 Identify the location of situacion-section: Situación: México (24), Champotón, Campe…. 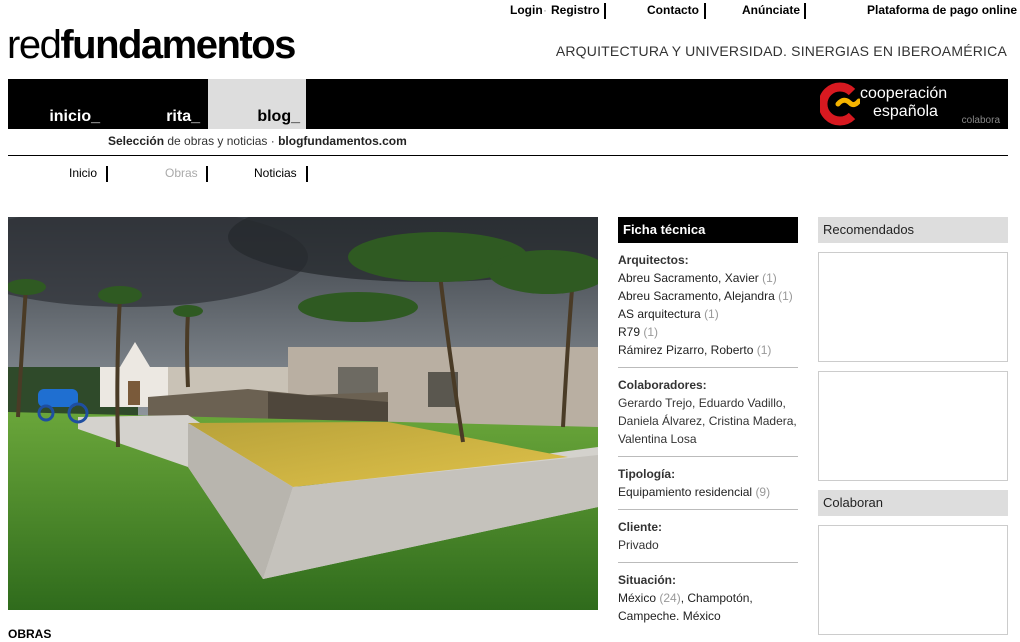
(708, 598).